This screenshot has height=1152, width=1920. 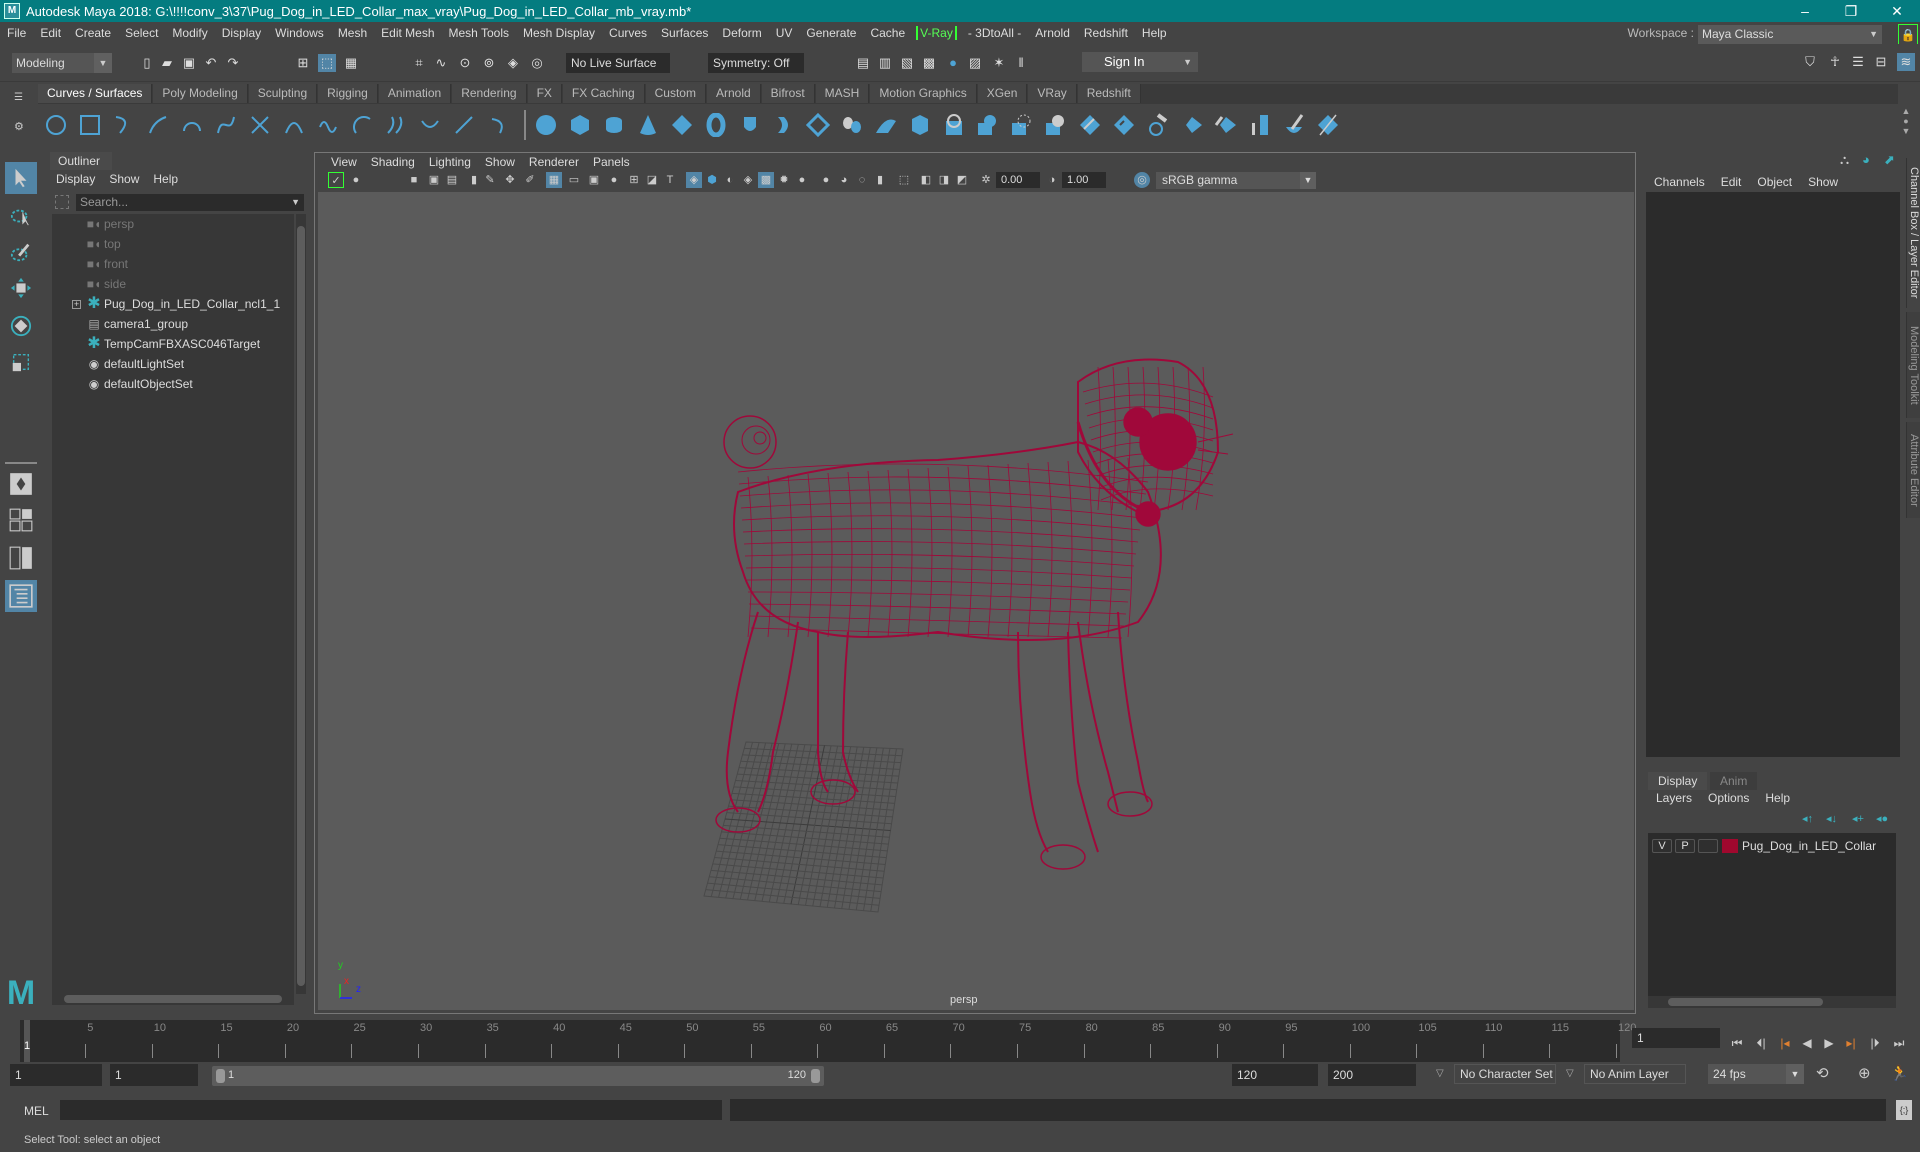 What do you see at coordinates (500, 162) in the screenshot?
I see `viewport-menu-show: Show` at bounding box center [500, 162].